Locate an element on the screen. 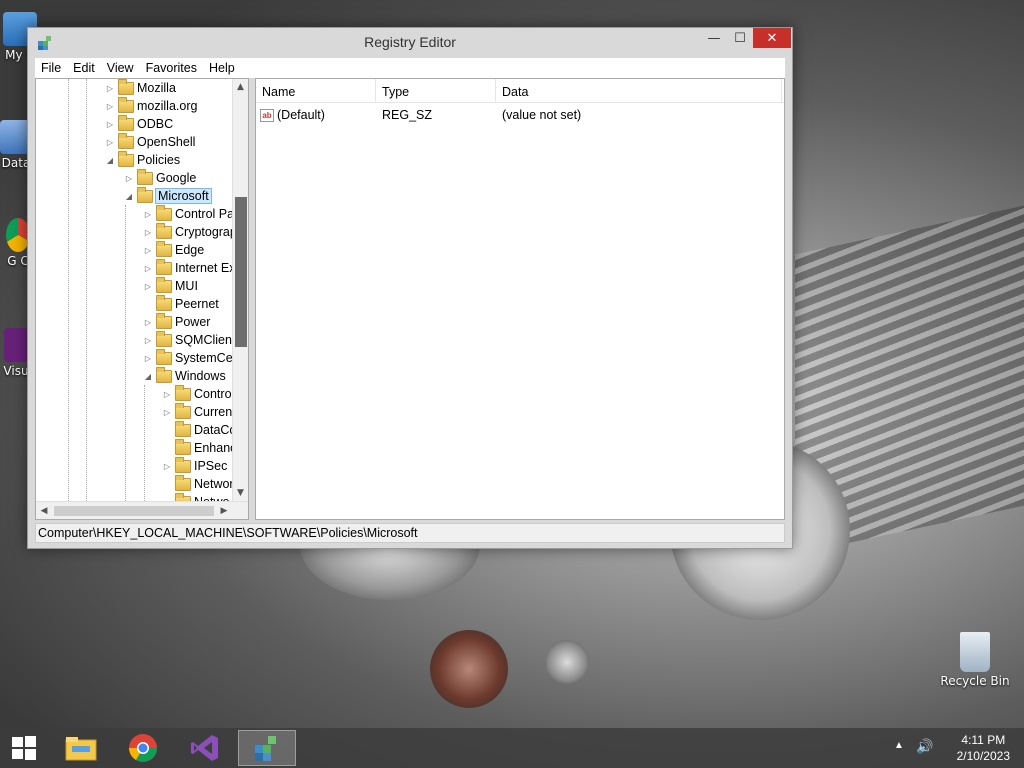 Image resolution: width=1024 pixels, height=768 pixels. scroll-right-arrow-icon: ▶ is located at coordinates (224, 510).